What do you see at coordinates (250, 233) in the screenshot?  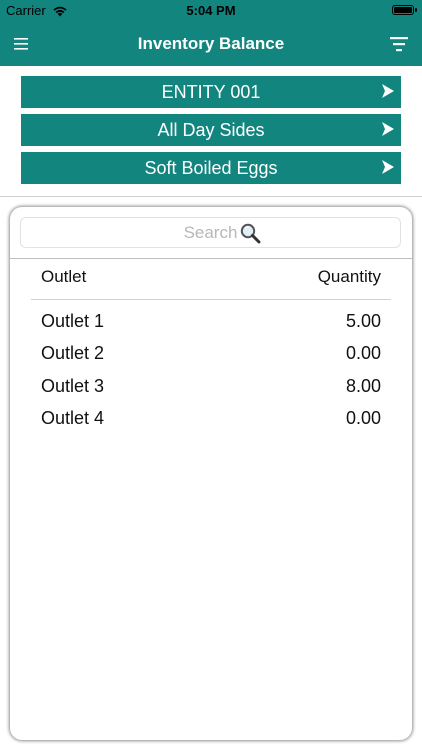 I see `search-icon` at bounding box center [250, 233].